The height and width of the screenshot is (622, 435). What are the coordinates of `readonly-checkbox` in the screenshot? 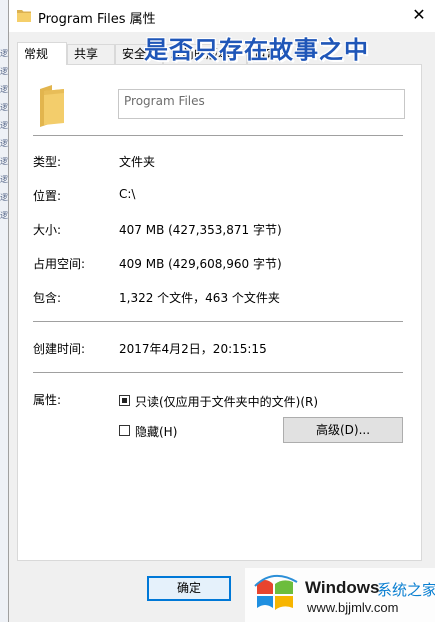 It's located at (124, 400).